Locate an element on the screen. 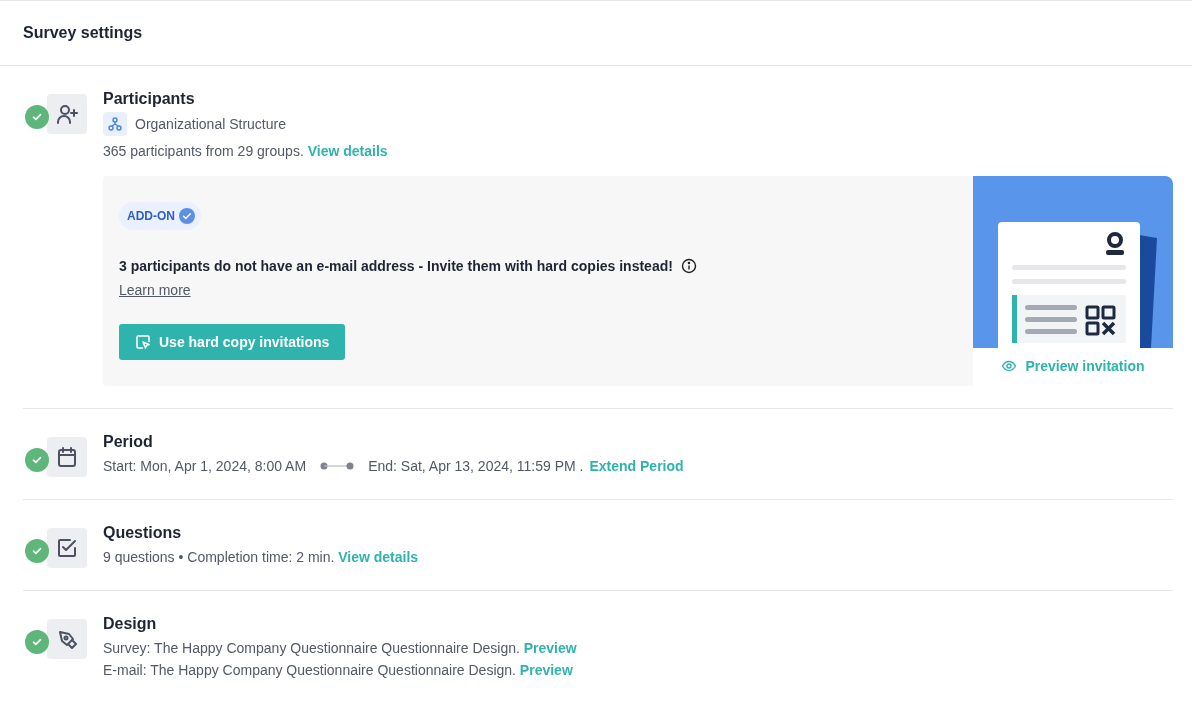  hierarchy-icon is located at coordinates (115, 124).